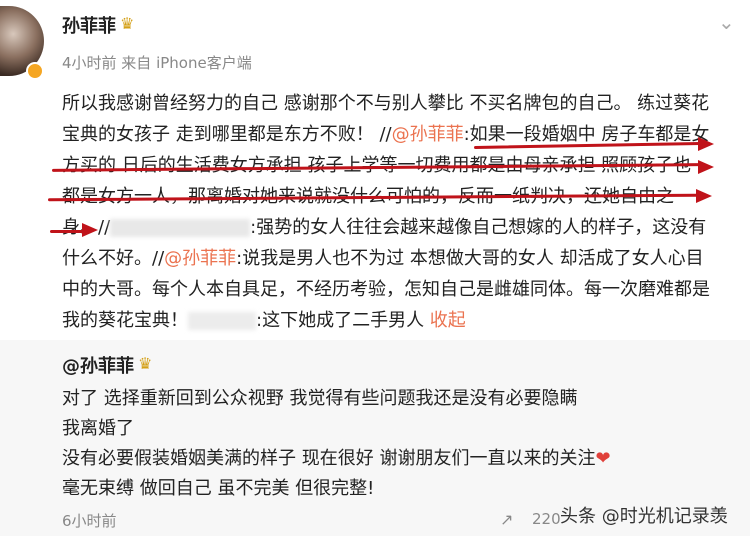 The image size is (750, 536). What do you see at coordinates (98, 365) in the screenshot?
I see `repost-author: @孙菲菲` at bounding box center [98, 365].